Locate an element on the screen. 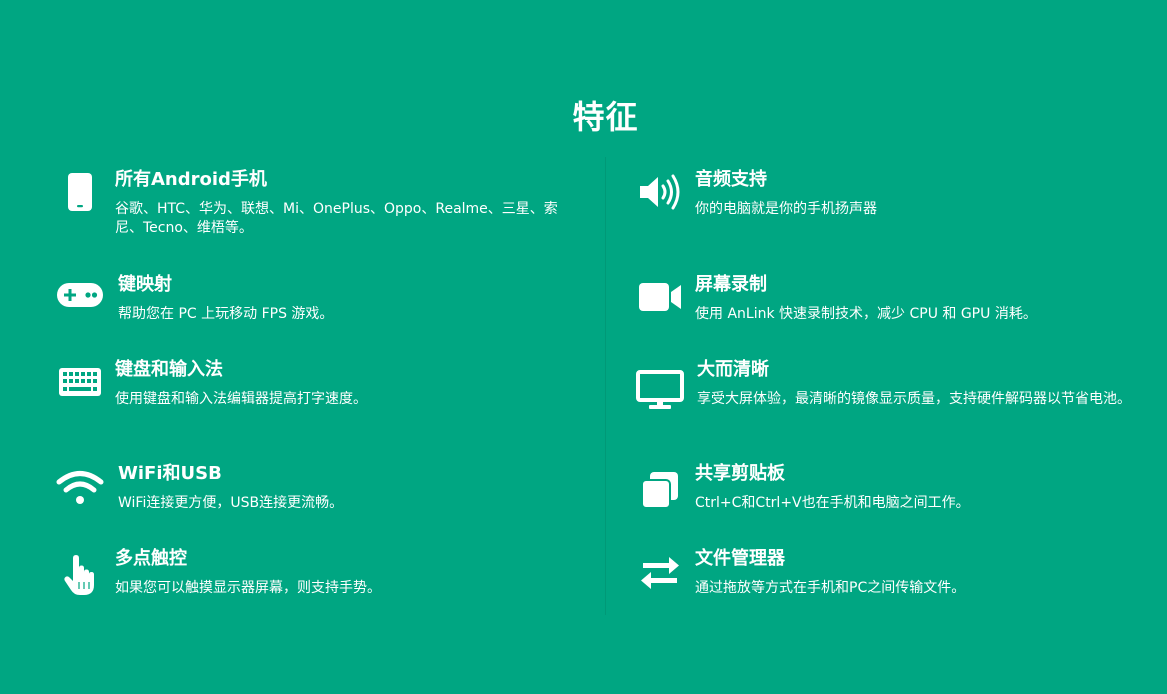  feature-shared-clipboard: 共享剪贴板 Ctrl+C和Ctrl+V也在手机和电脑之间工作。 is located at coordinates (893, 492).